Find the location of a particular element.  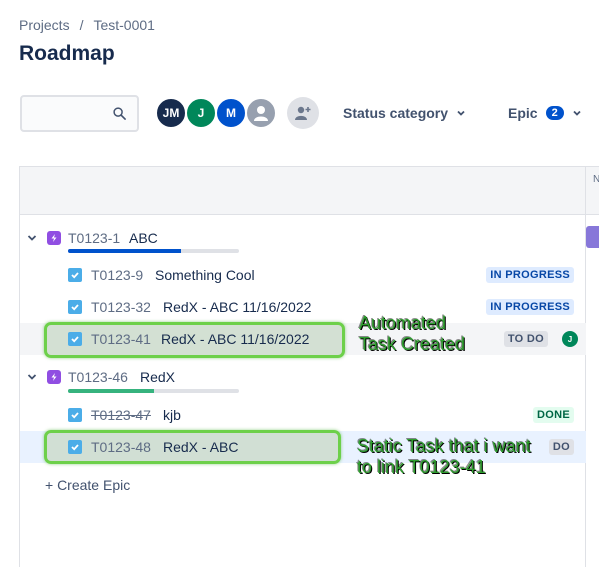

issue-summary: RedX - ABC is located at coordinates (201, 447).